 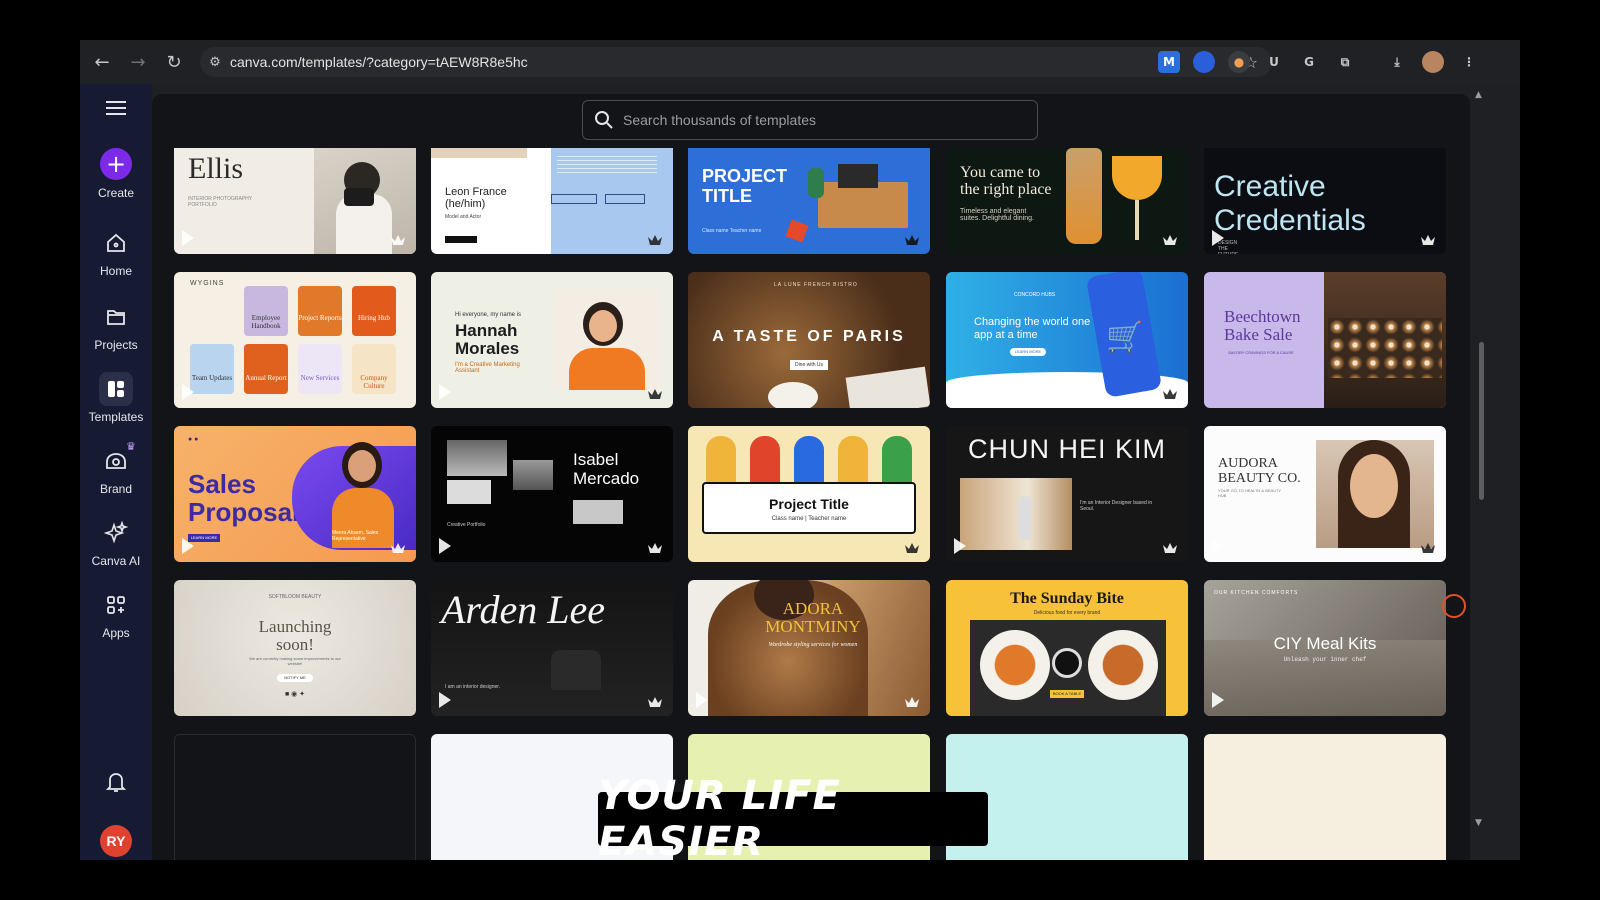 I want to click on sidebar-item-label: Create, so click(x=116, y=193).